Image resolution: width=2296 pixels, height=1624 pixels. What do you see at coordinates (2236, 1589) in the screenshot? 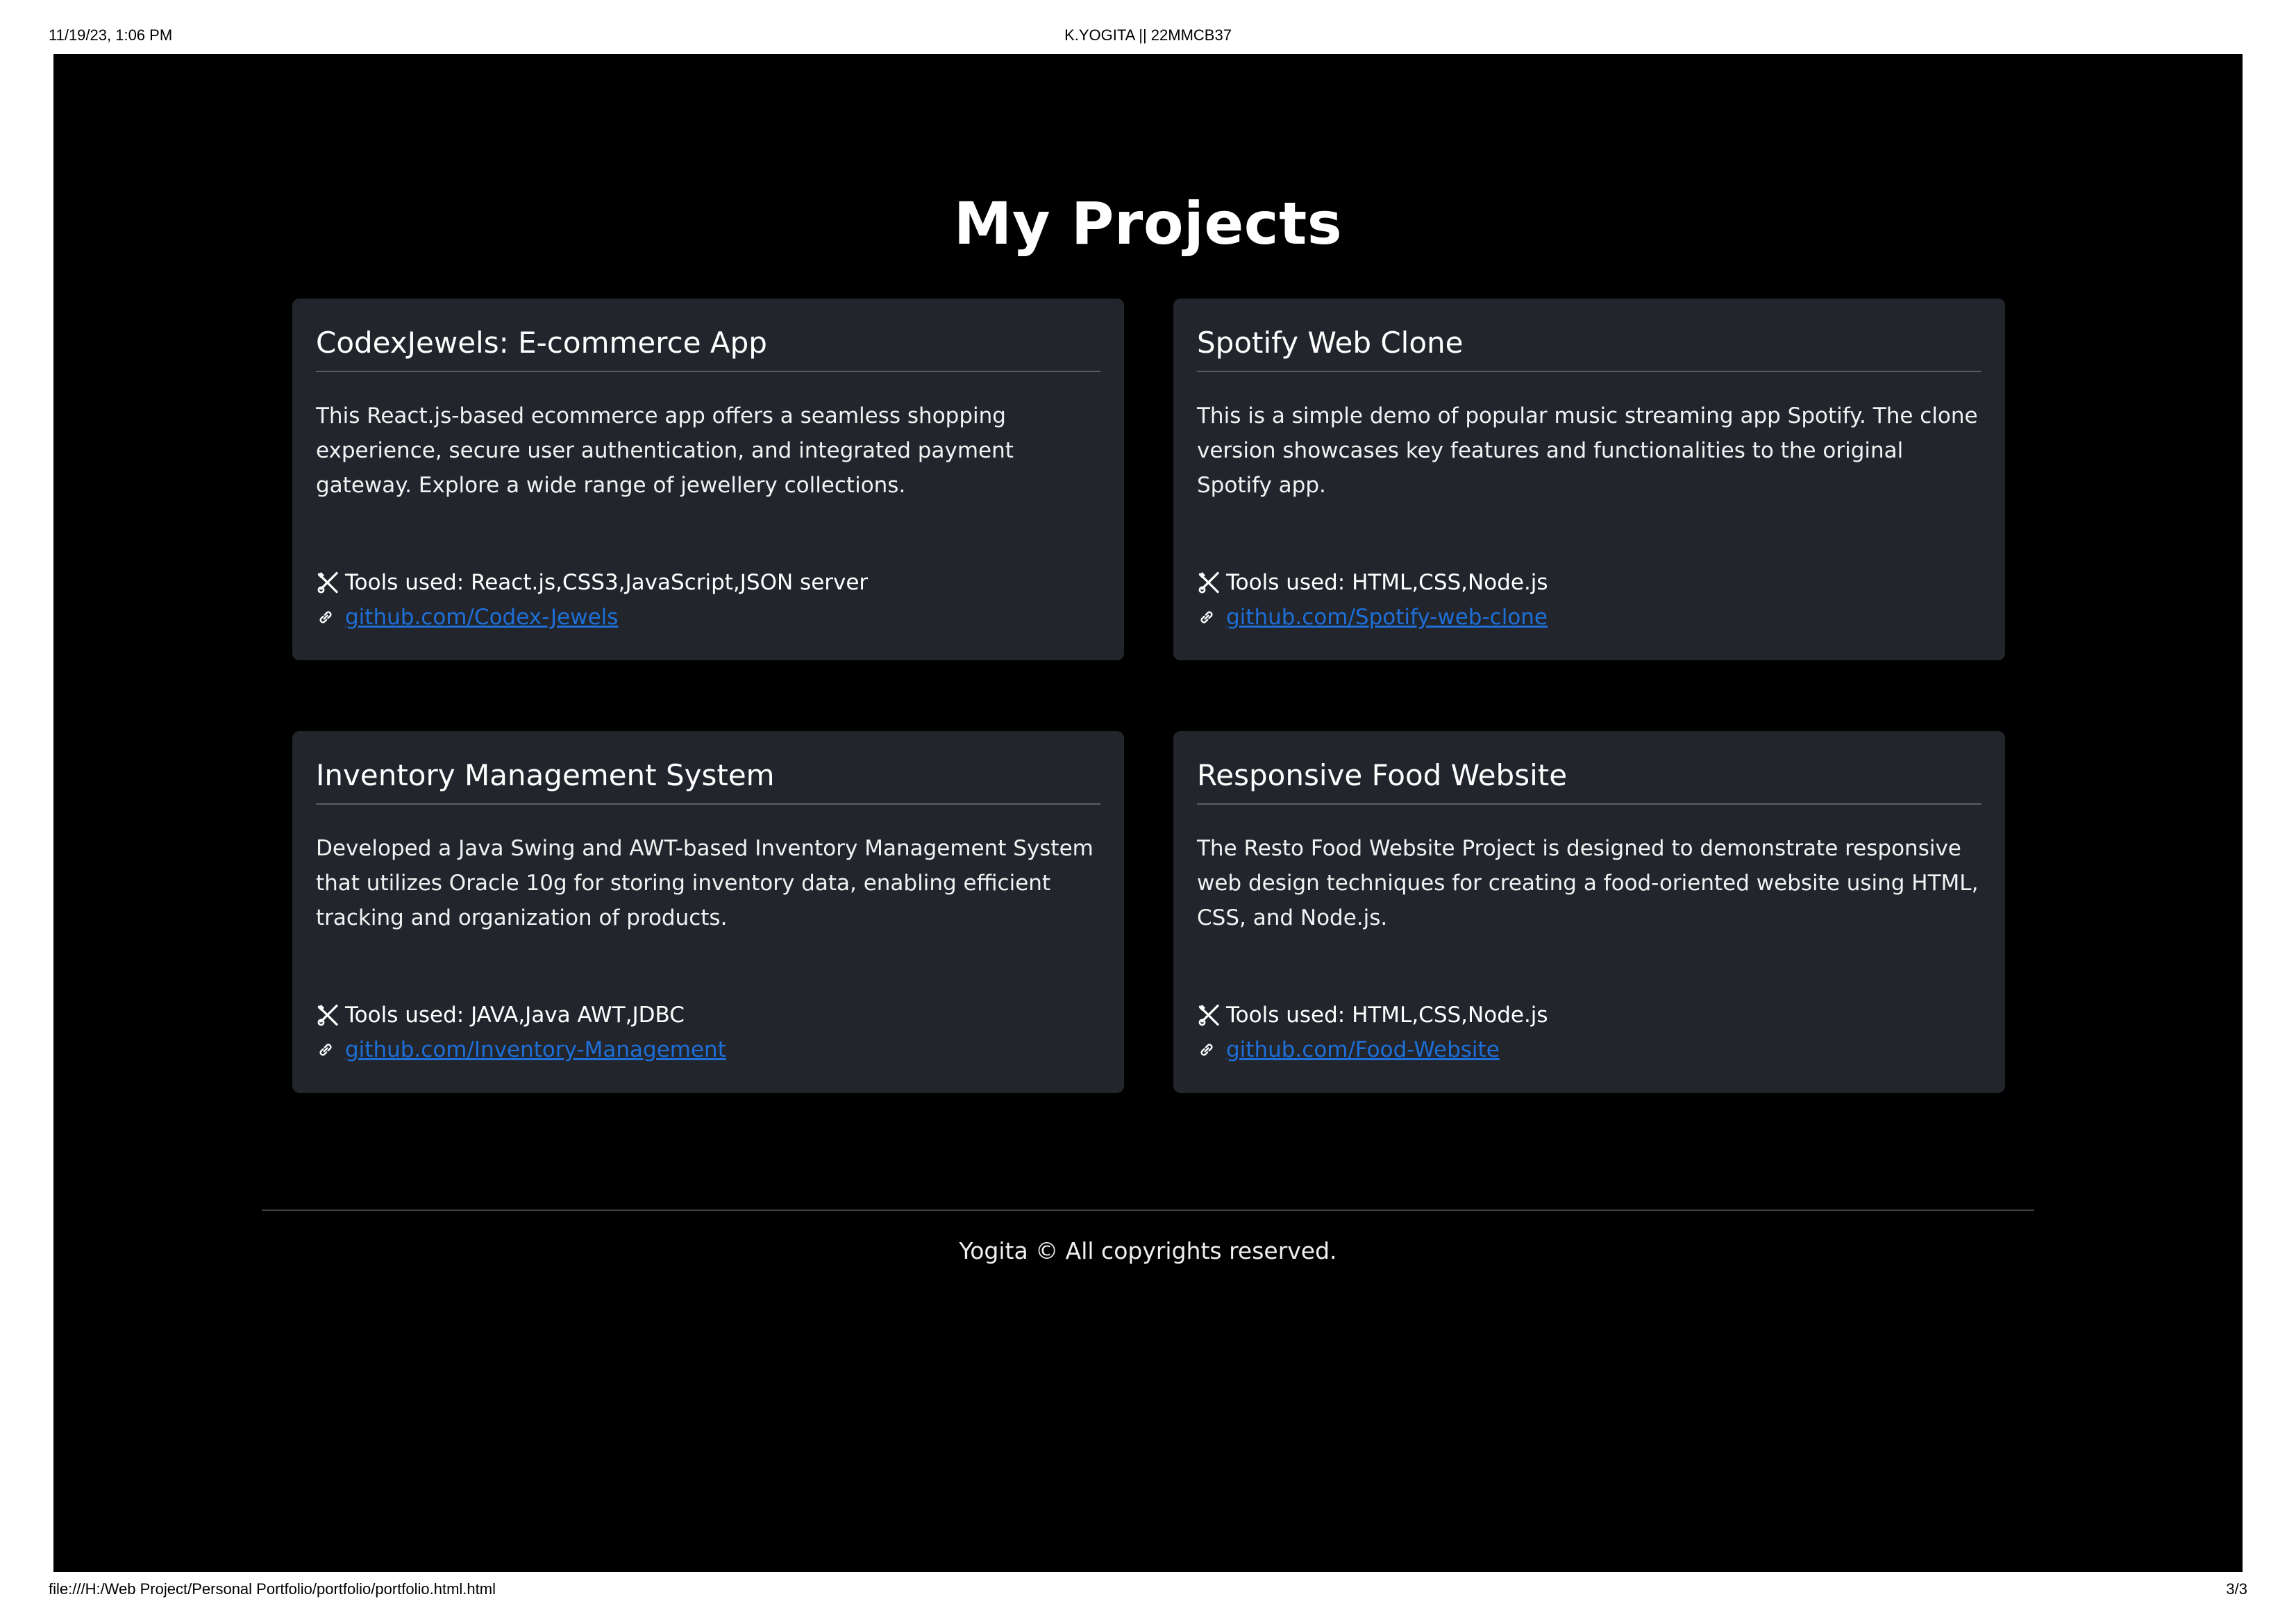
I see `print-page-number: 3/3` at bounding box center [2236, 1589].